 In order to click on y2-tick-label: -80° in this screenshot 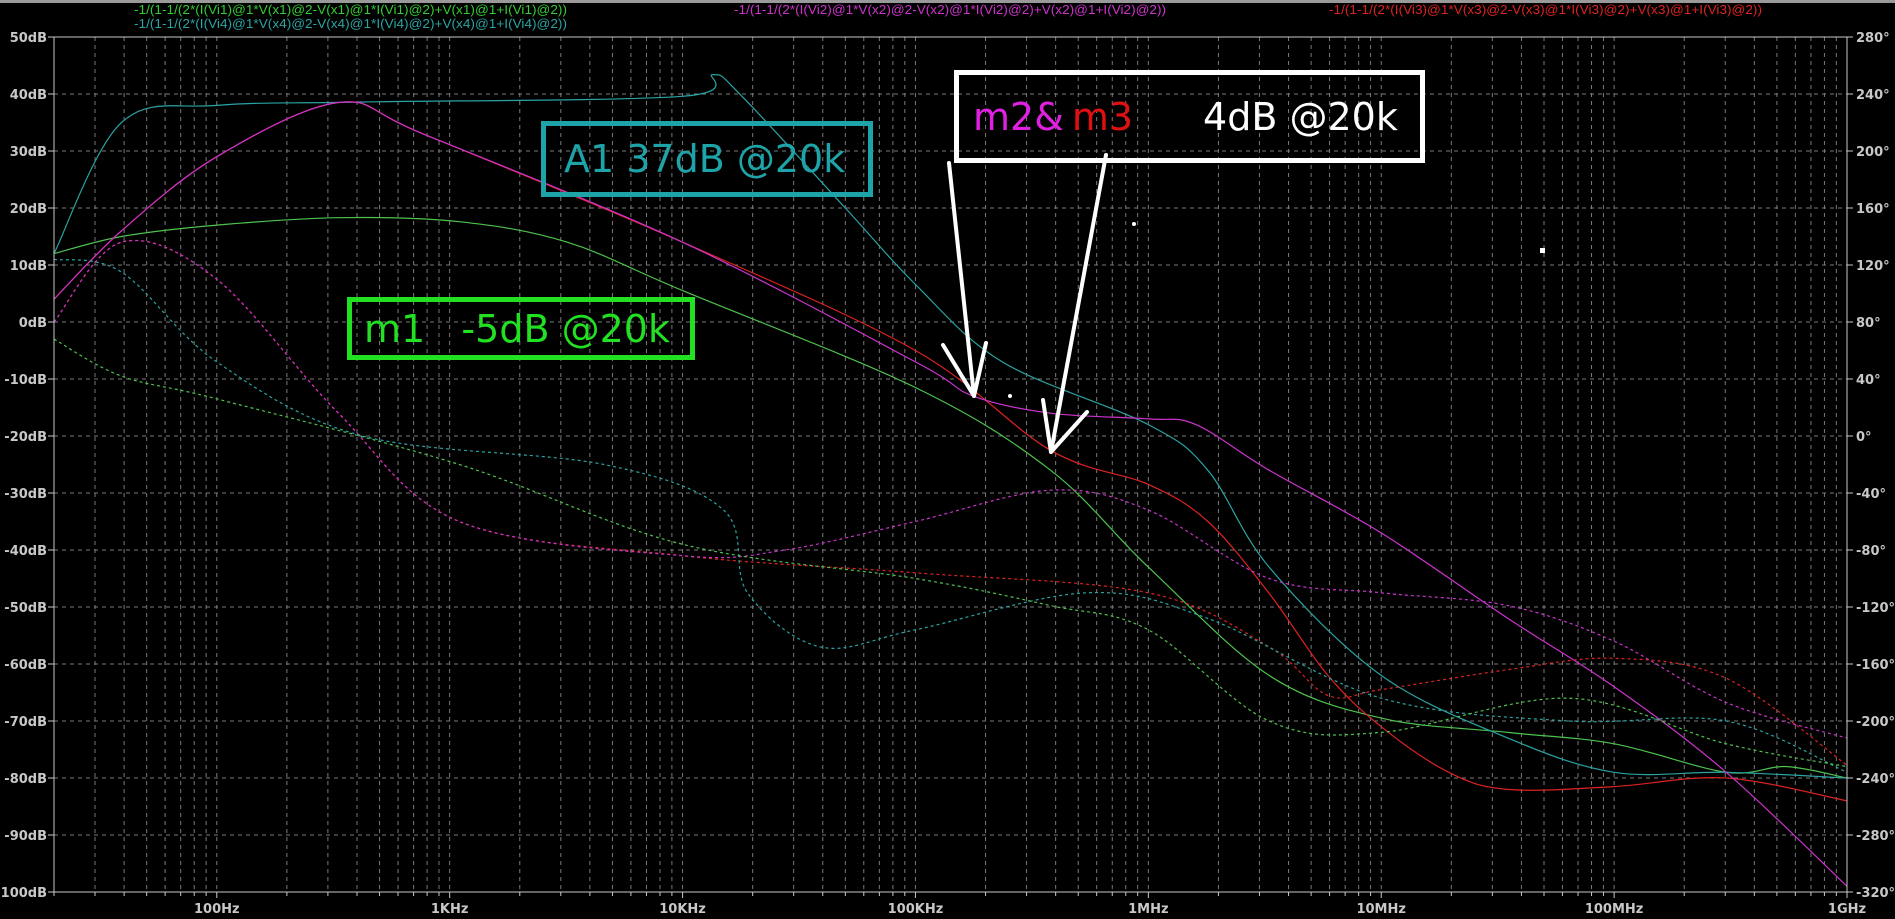, I will do `click(1871, 551)`.